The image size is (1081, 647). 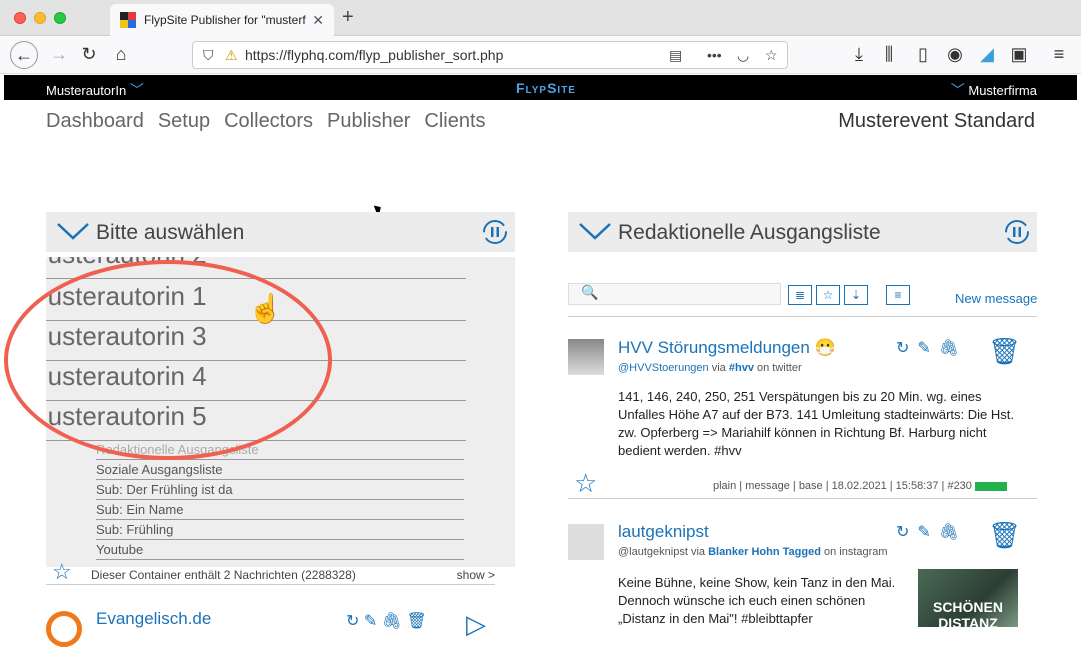 I want to click on extension-box-icon: ▣, so click(x=1019, y=54).